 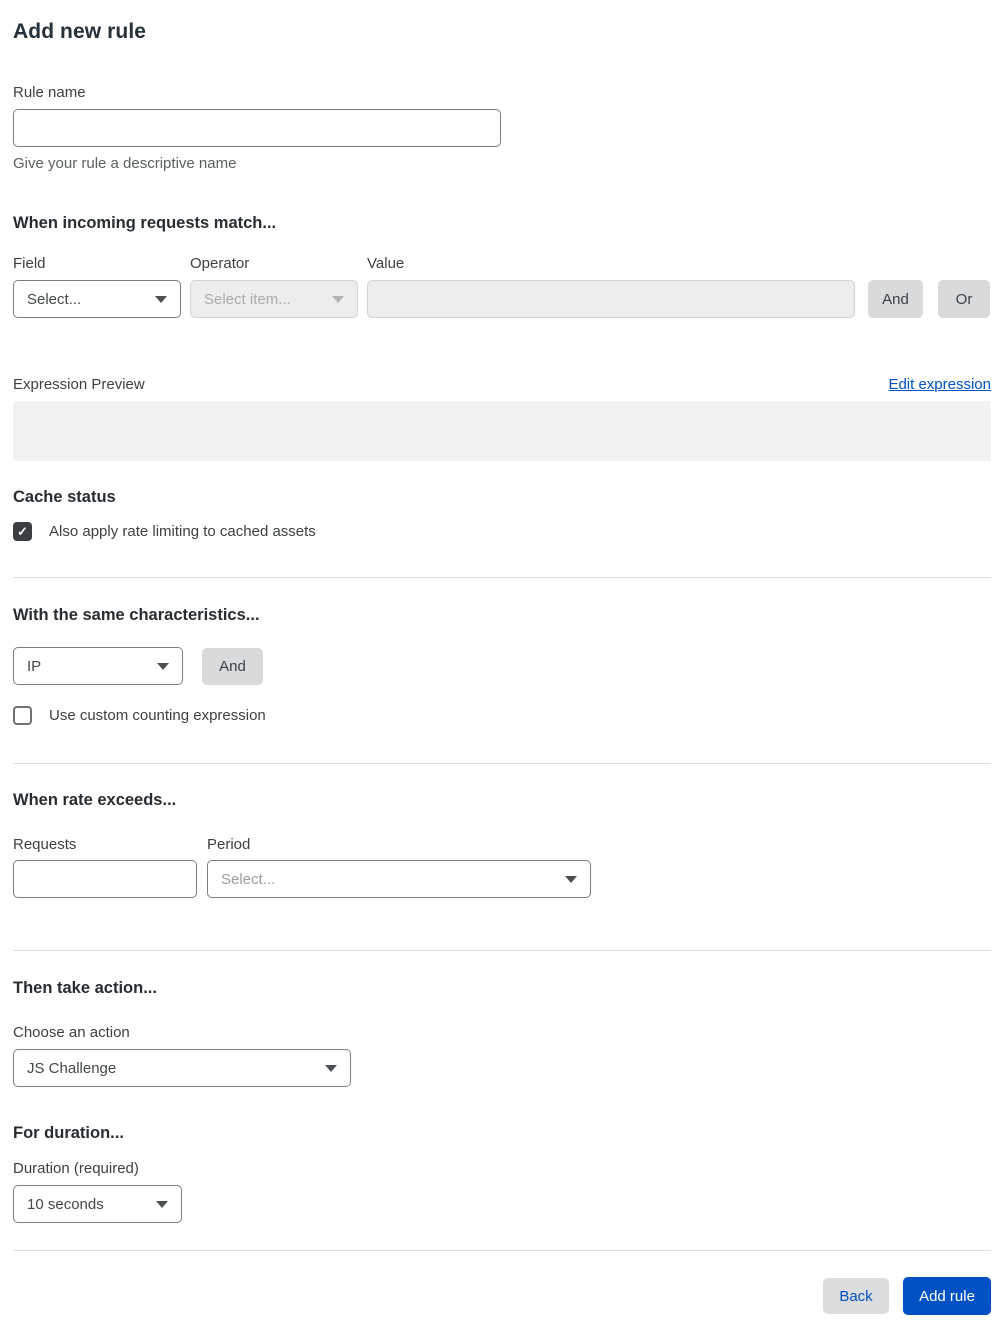 I want to click on cache-section-heading: Cache status, so click(x=64, y=497).